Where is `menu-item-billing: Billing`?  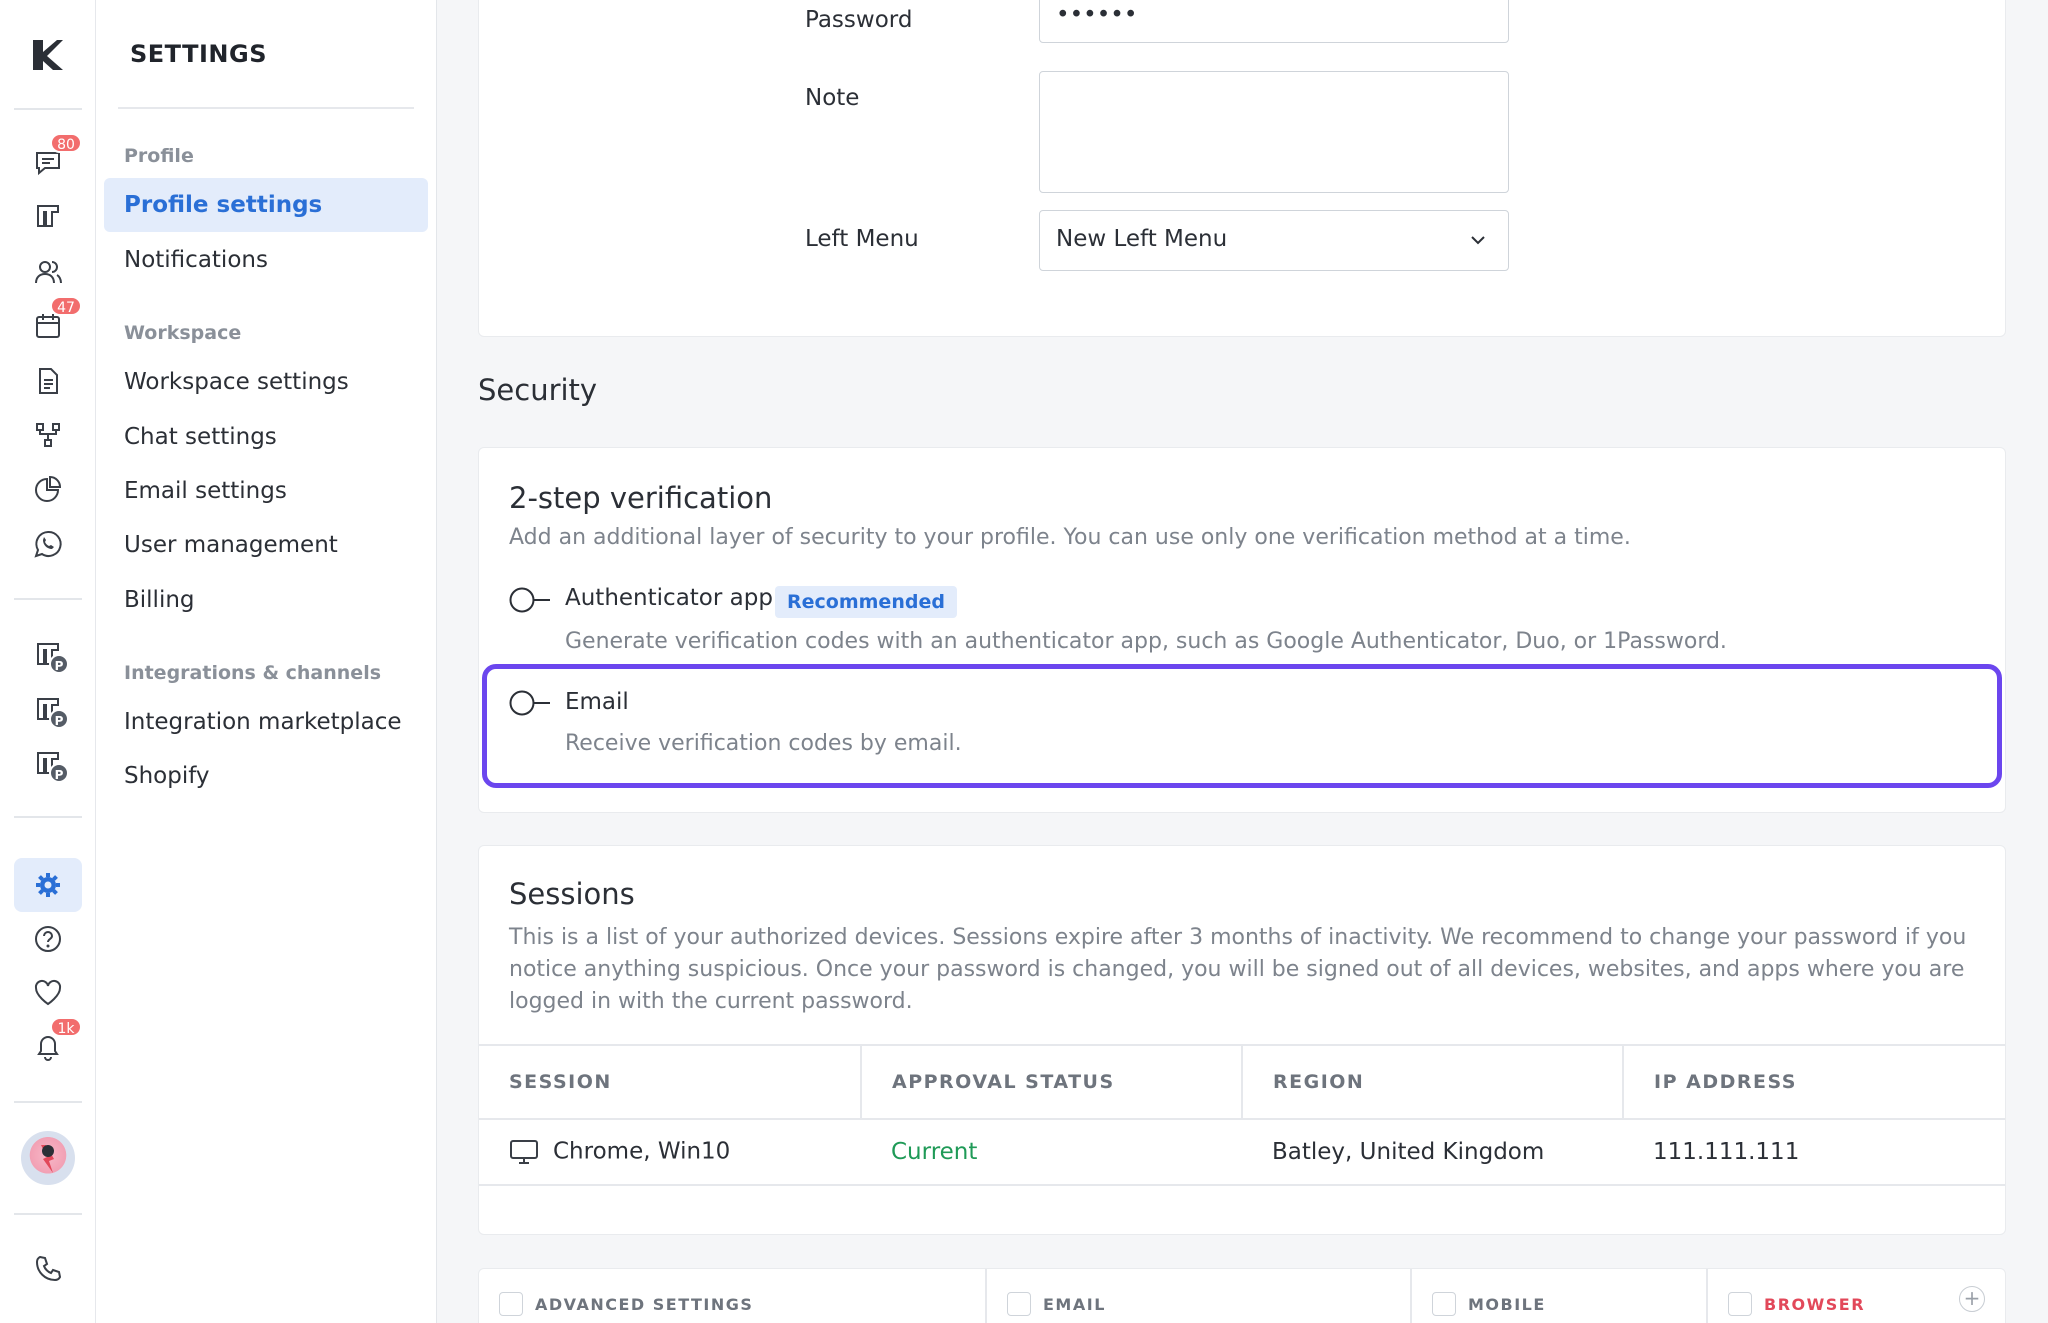 menu-item-billing: Billing is located at coordinates (266, 600).